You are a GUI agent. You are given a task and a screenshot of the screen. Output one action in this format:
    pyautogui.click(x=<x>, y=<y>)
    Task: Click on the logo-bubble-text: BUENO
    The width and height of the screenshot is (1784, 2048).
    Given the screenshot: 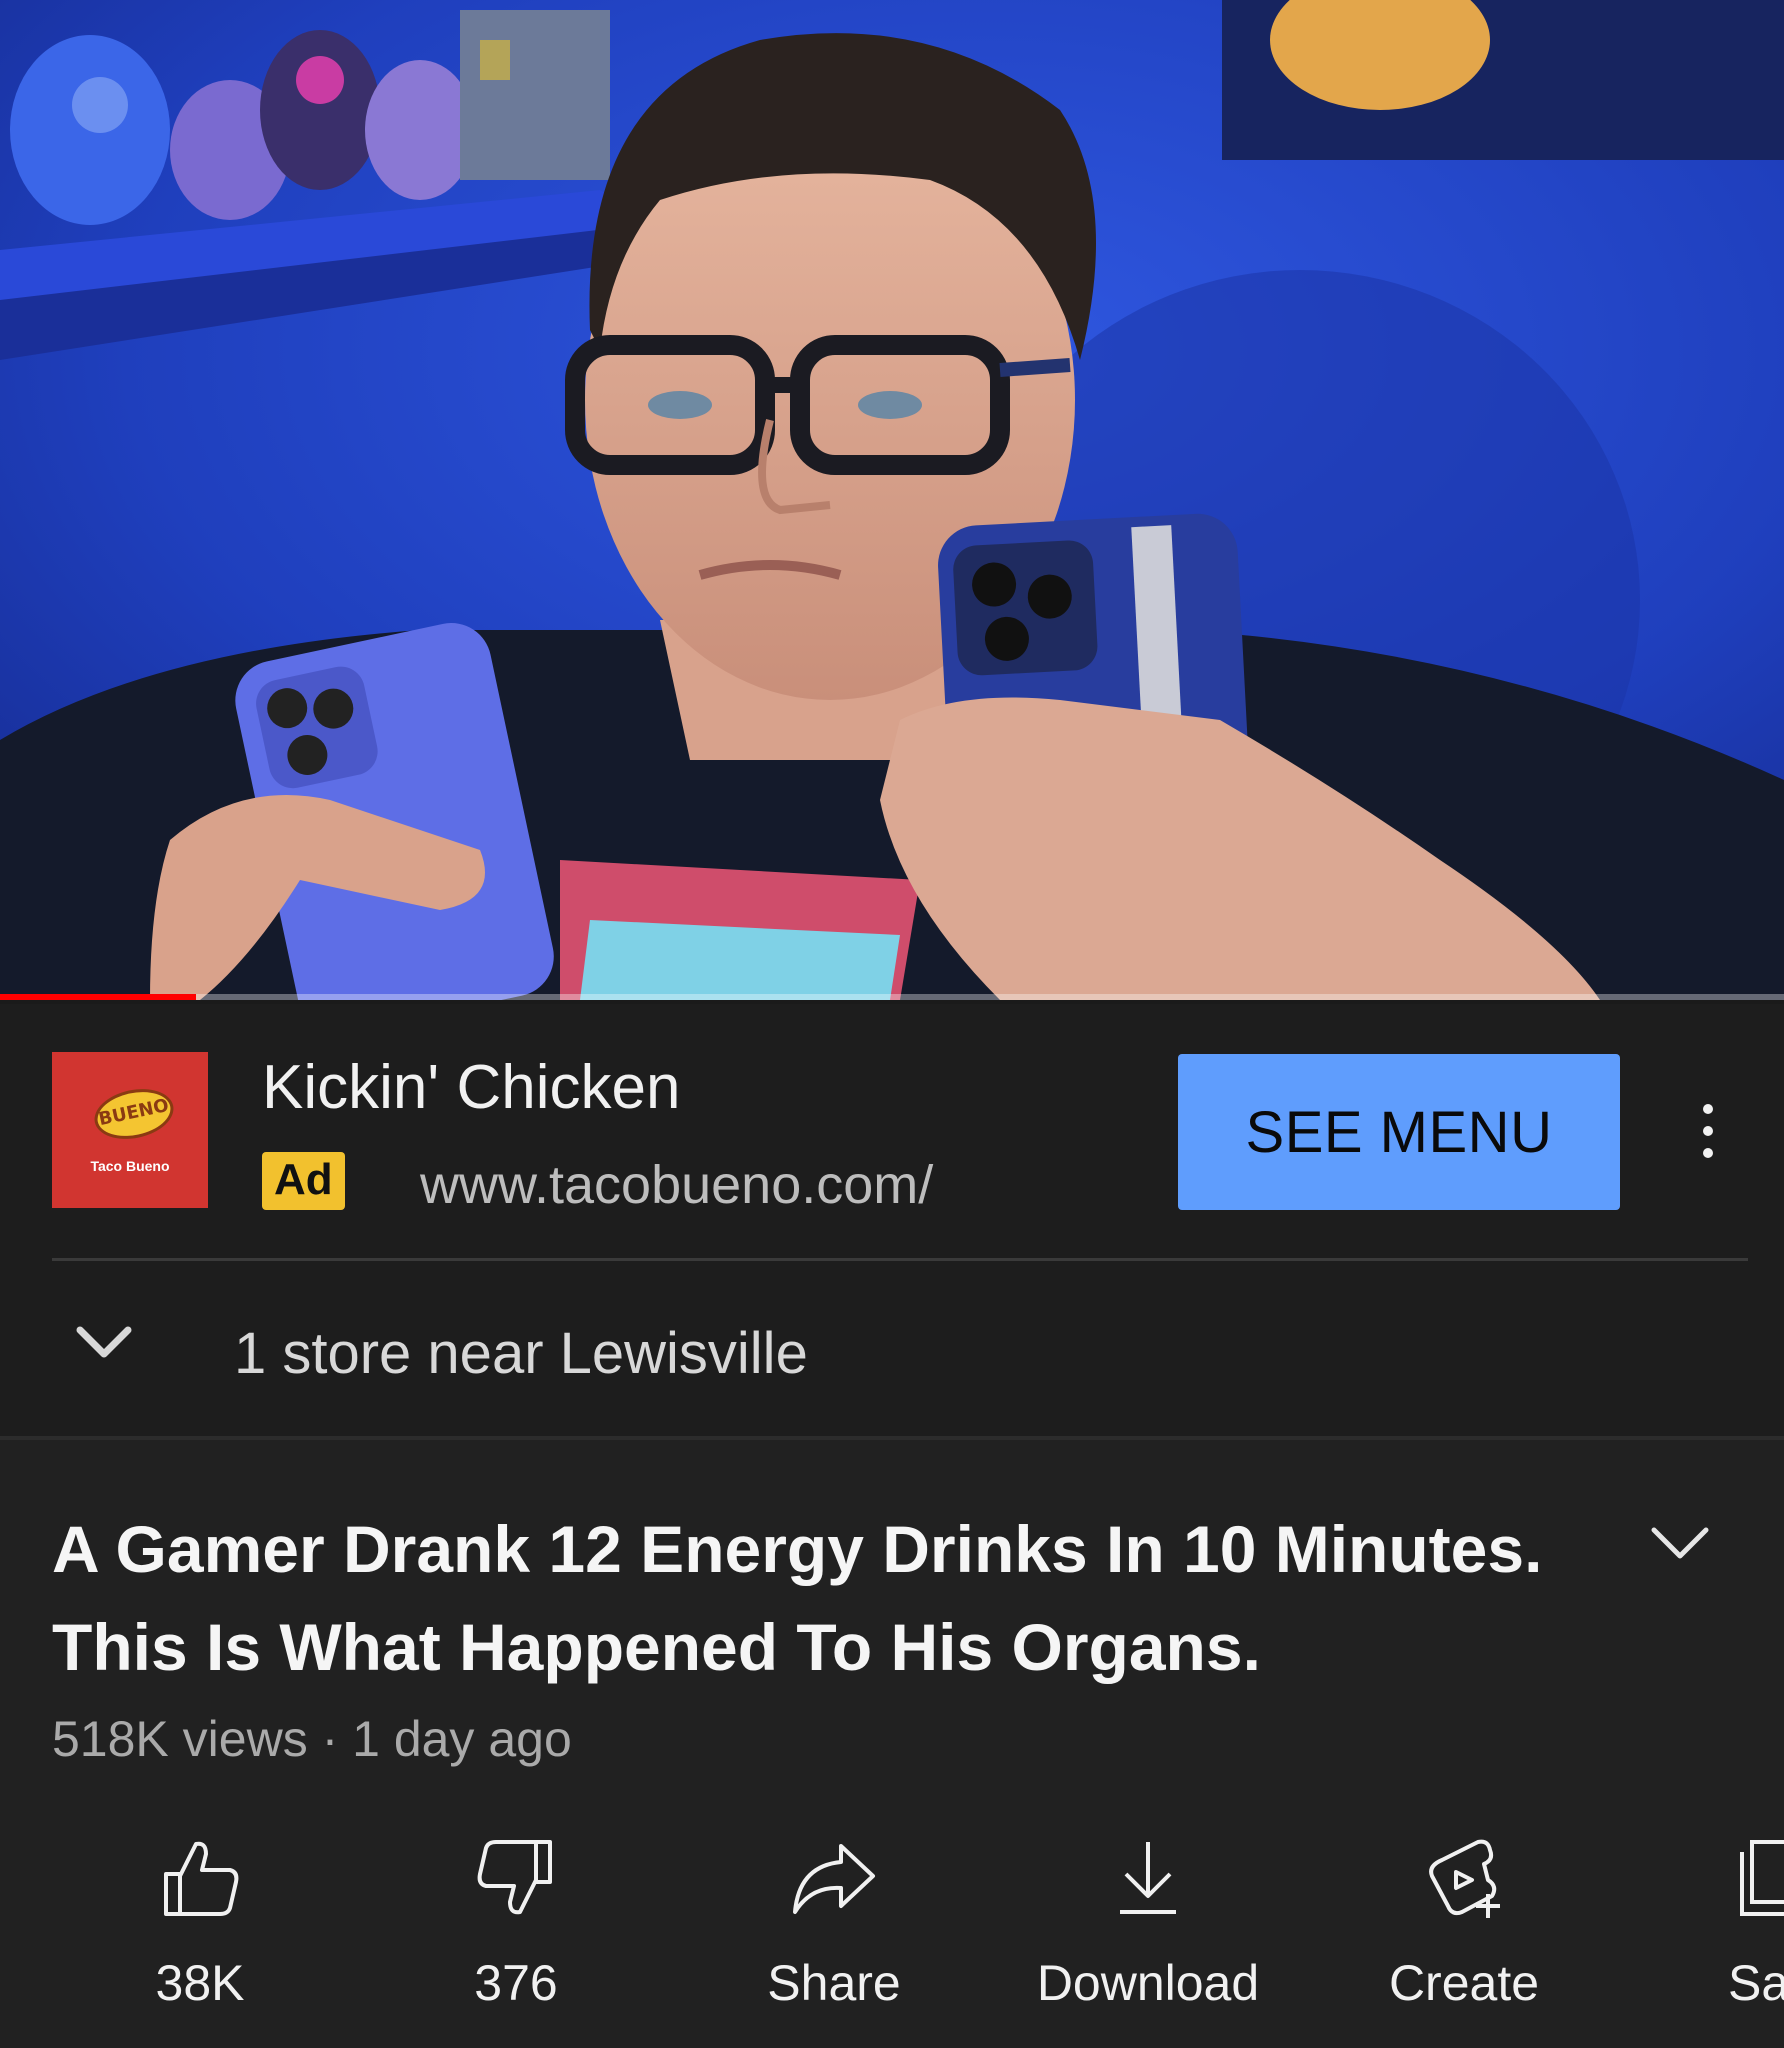 What is the action you would take?
    pyautogui.click(x=133, y=1112)
    